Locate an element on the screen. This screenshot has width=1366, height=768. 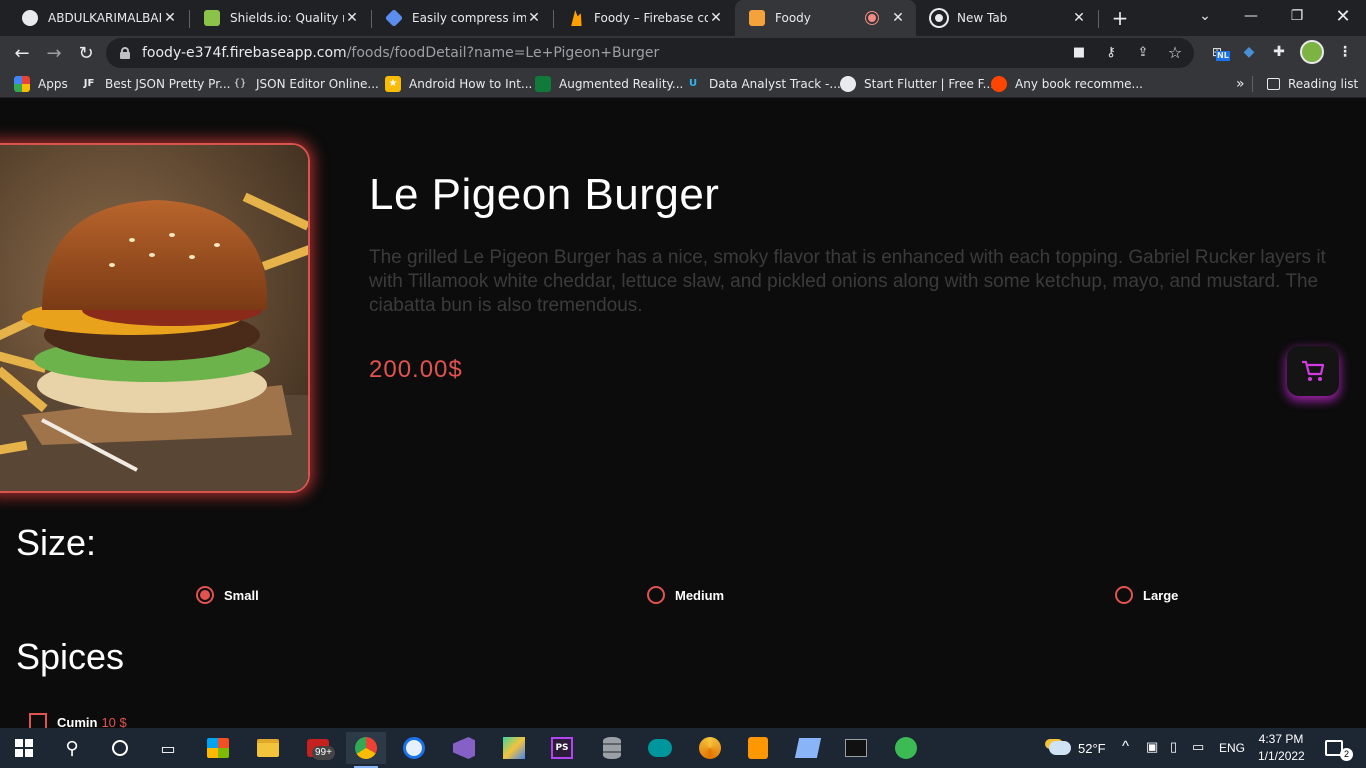
back-arrow-icon: ← is located at coordinates (22, 53).